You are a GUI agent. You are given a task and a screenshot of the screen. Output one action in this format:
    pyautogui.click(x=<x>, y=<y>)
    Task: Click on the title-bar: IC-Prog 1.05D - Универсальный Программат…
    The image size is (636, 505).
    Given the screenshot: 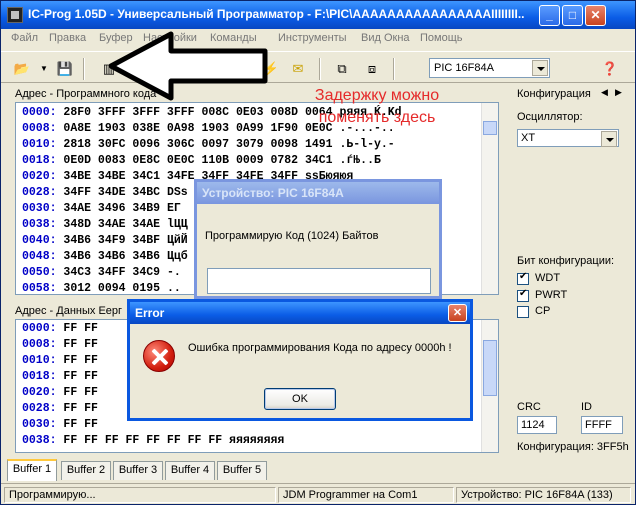 What is the action you would take?
    pyautogui.click(x=318, y=15)
    